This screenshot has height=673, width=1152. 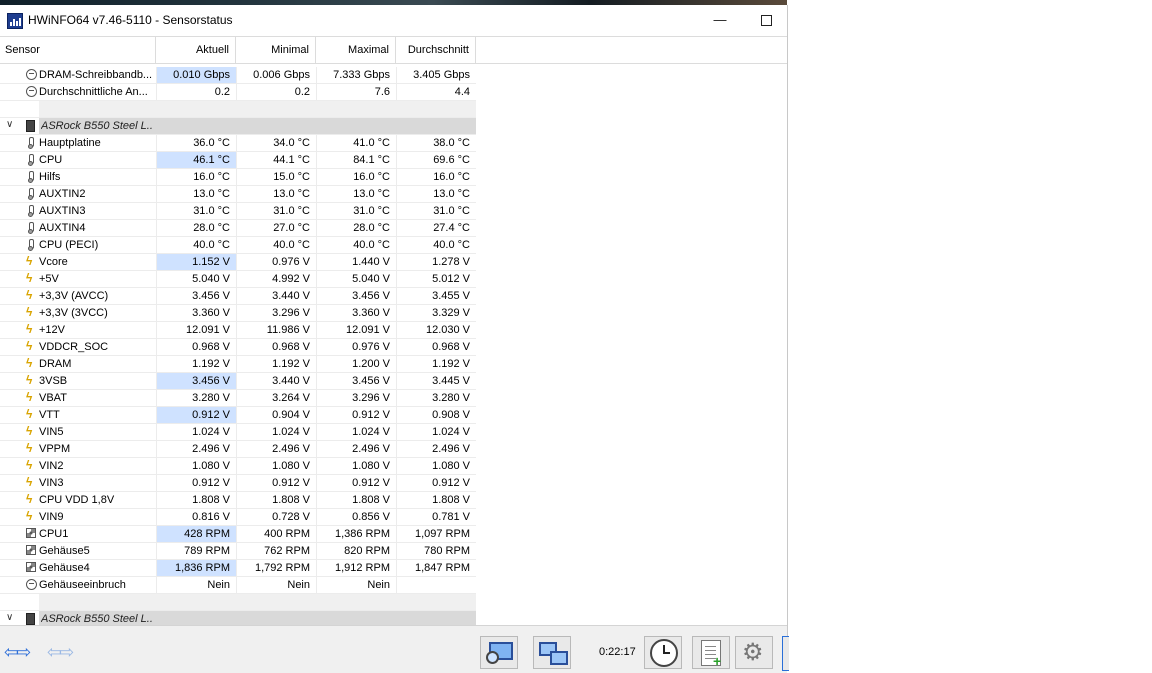 I want to click on sensor-row: CPU (PECI) 40.0 °C 40.0 °C 40.0 °C 40.0 °C, so click(x=238, y=245).